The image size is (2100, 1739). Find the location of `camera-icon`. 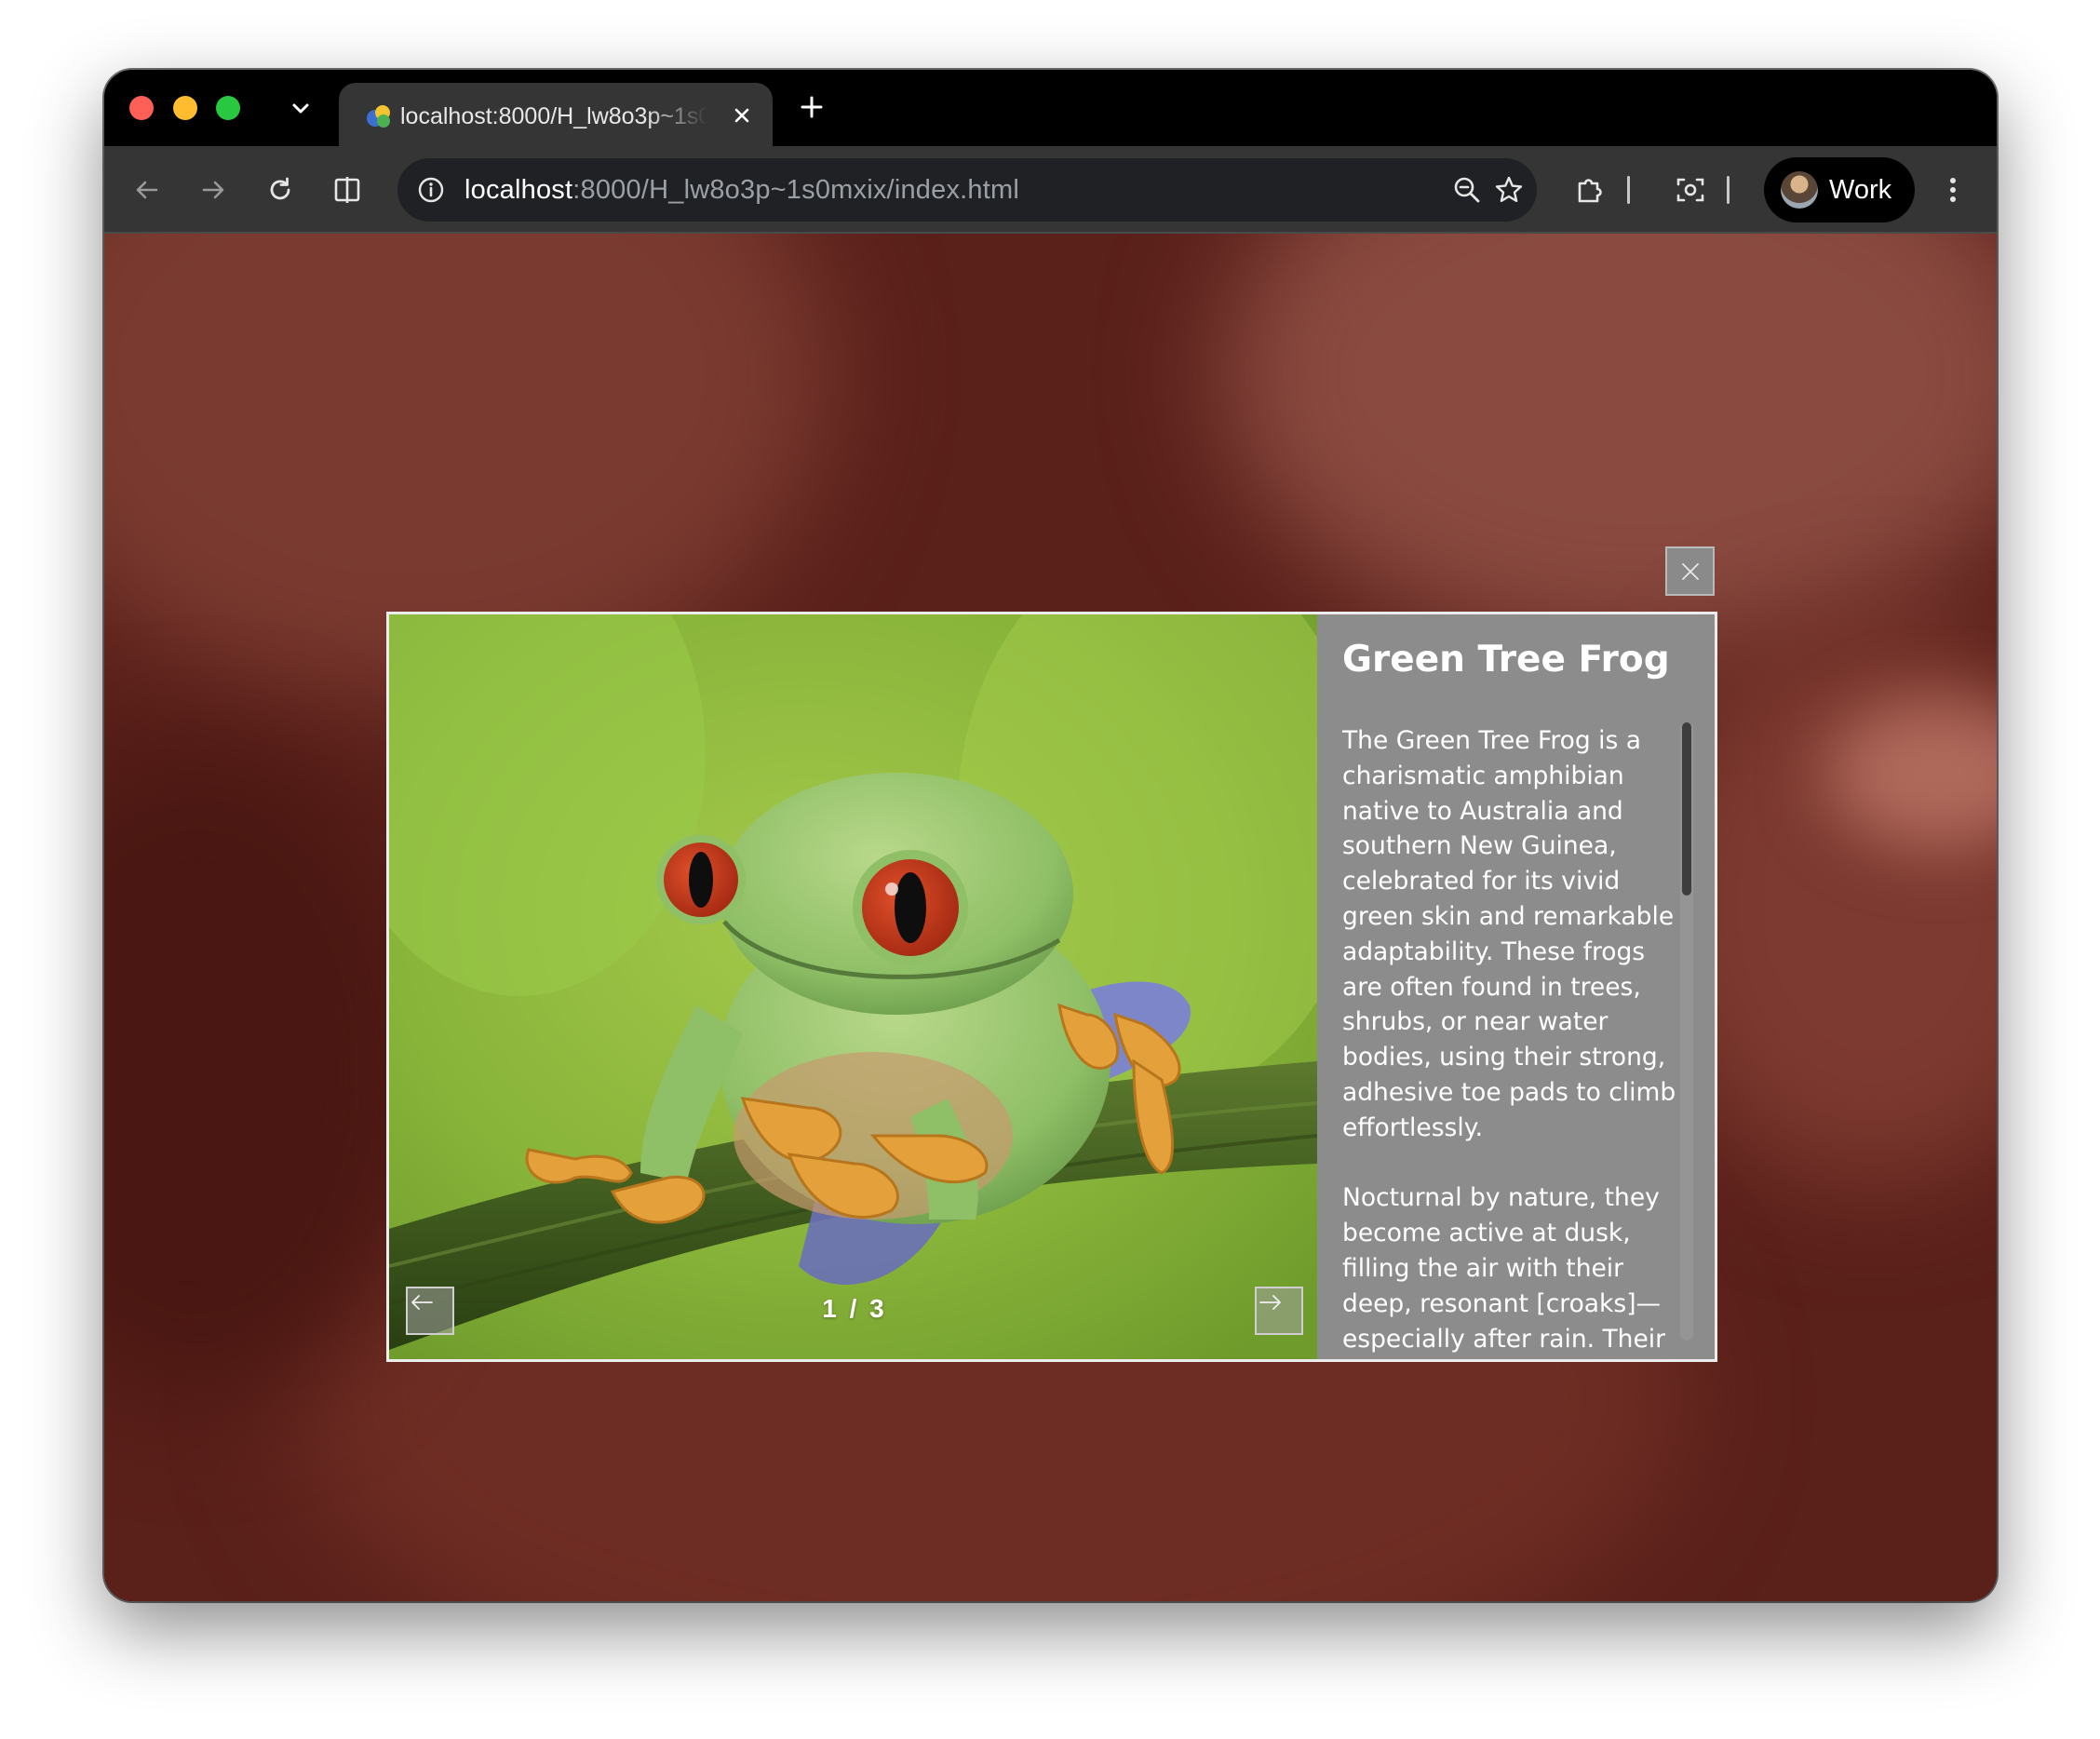

camera-icon is located at coordinates (1690, 190).